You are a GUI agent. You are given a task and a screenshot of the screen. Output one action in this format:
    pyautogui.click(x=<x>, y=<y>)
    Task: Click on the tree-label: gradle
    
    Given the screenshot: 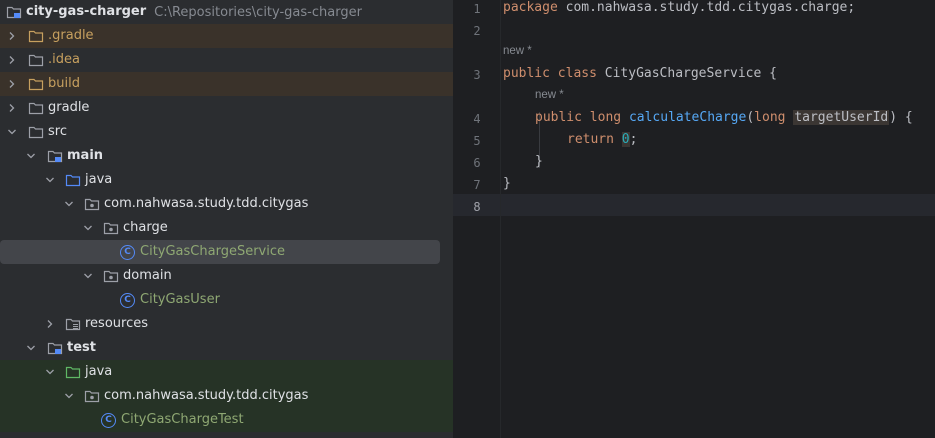 What is the action you would take?
    pyautogui.click(x=69, y=107)
    